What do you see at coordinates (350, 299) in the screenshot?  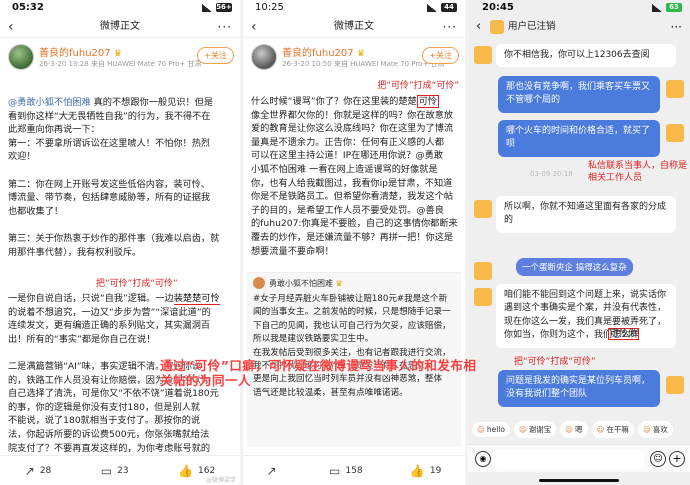 I see `quoted-line: #女子月经弄脏火车卧铺被让赔180元#我是这个新` at bounding box center [350, 299].